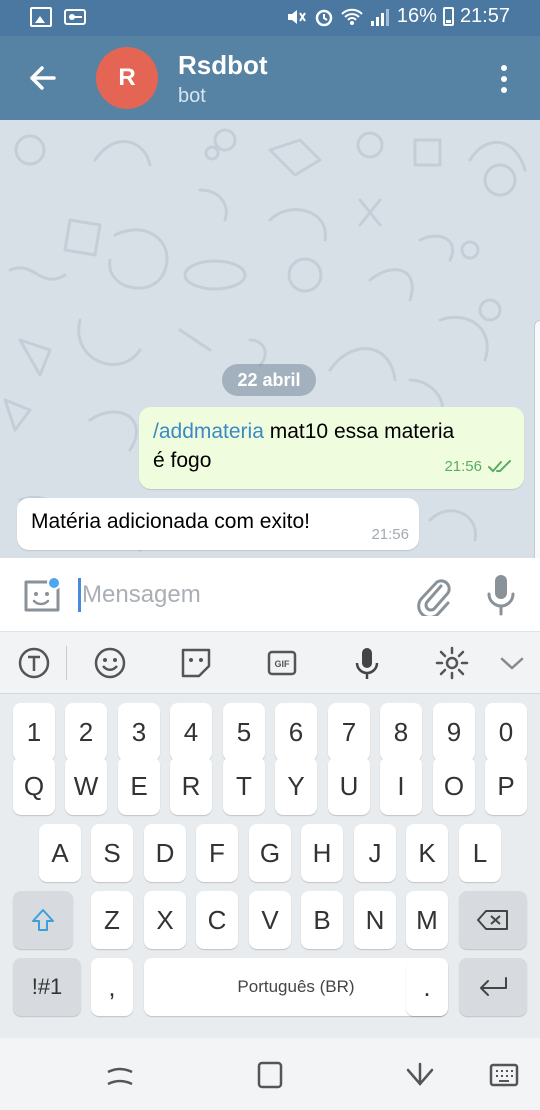 The image size is (540, 1110). What do you see at coordinates (60, 853) in the screenshot?
I see `key: A` at bounding box center [60, 853].